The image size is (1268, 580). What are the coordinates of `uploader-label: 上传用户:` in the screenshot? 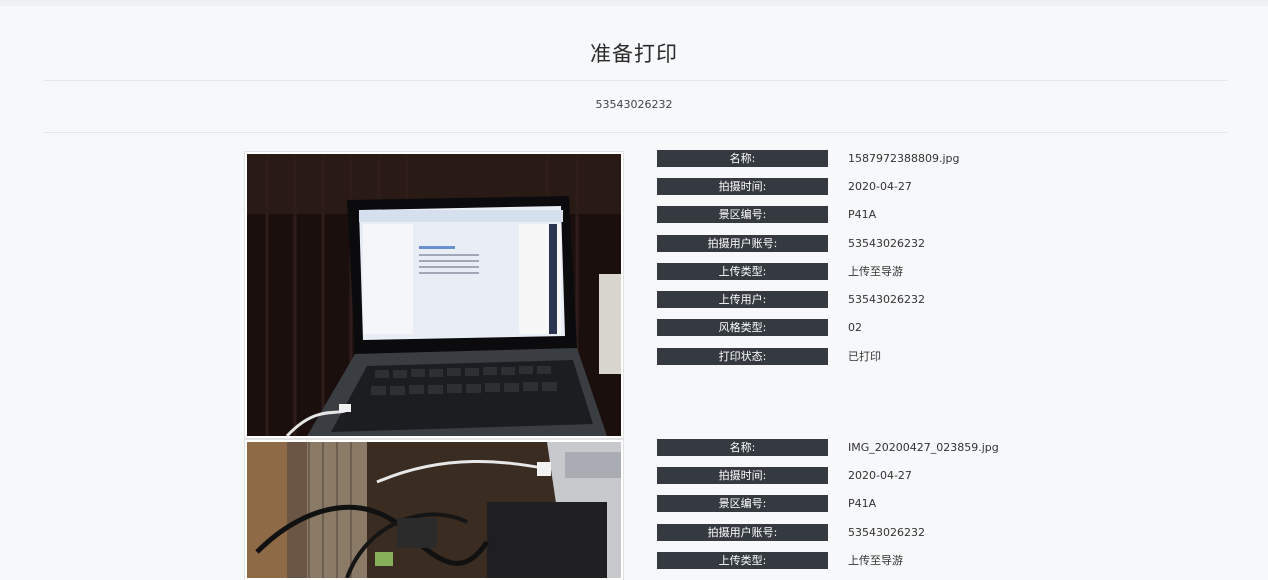 It's located at (742, 299).